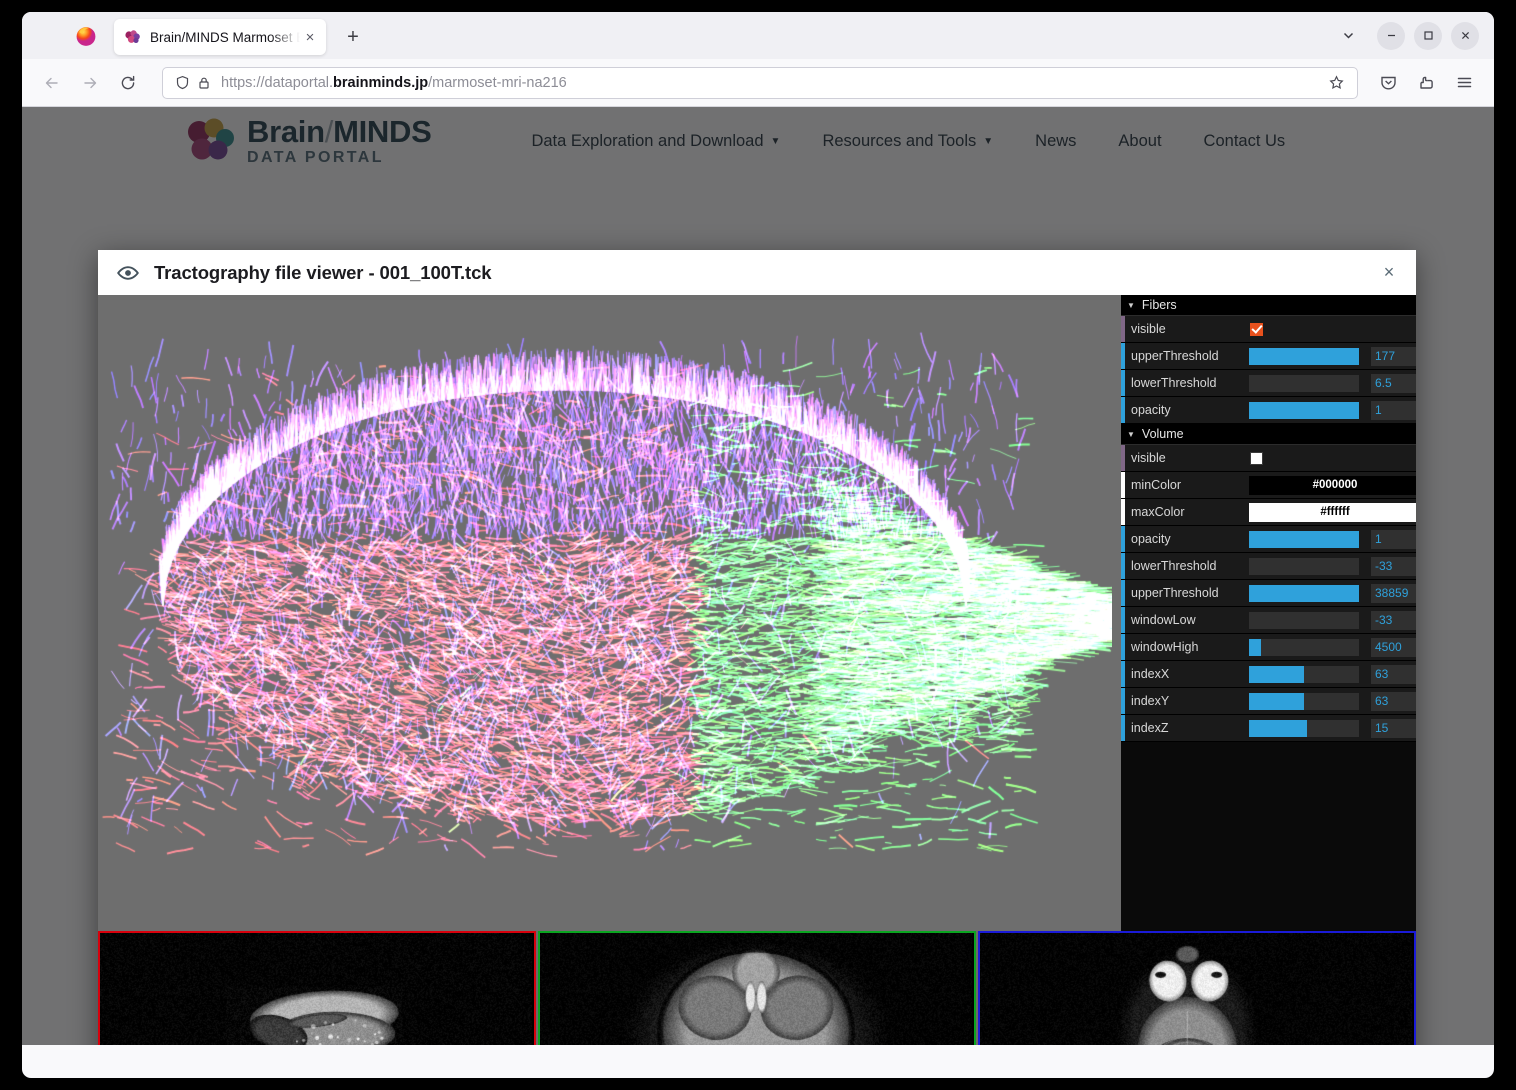 This screenshot has height=1090, width=1516. I want to click on gui-row-label: visible, so click(1148, 329).